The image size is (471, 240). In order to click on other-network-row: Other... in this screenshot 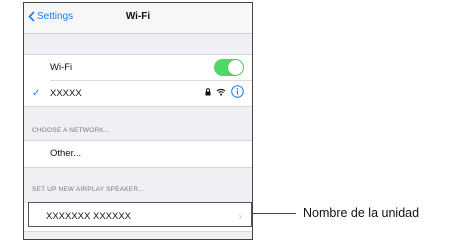, I will do `click(138, 153)`.